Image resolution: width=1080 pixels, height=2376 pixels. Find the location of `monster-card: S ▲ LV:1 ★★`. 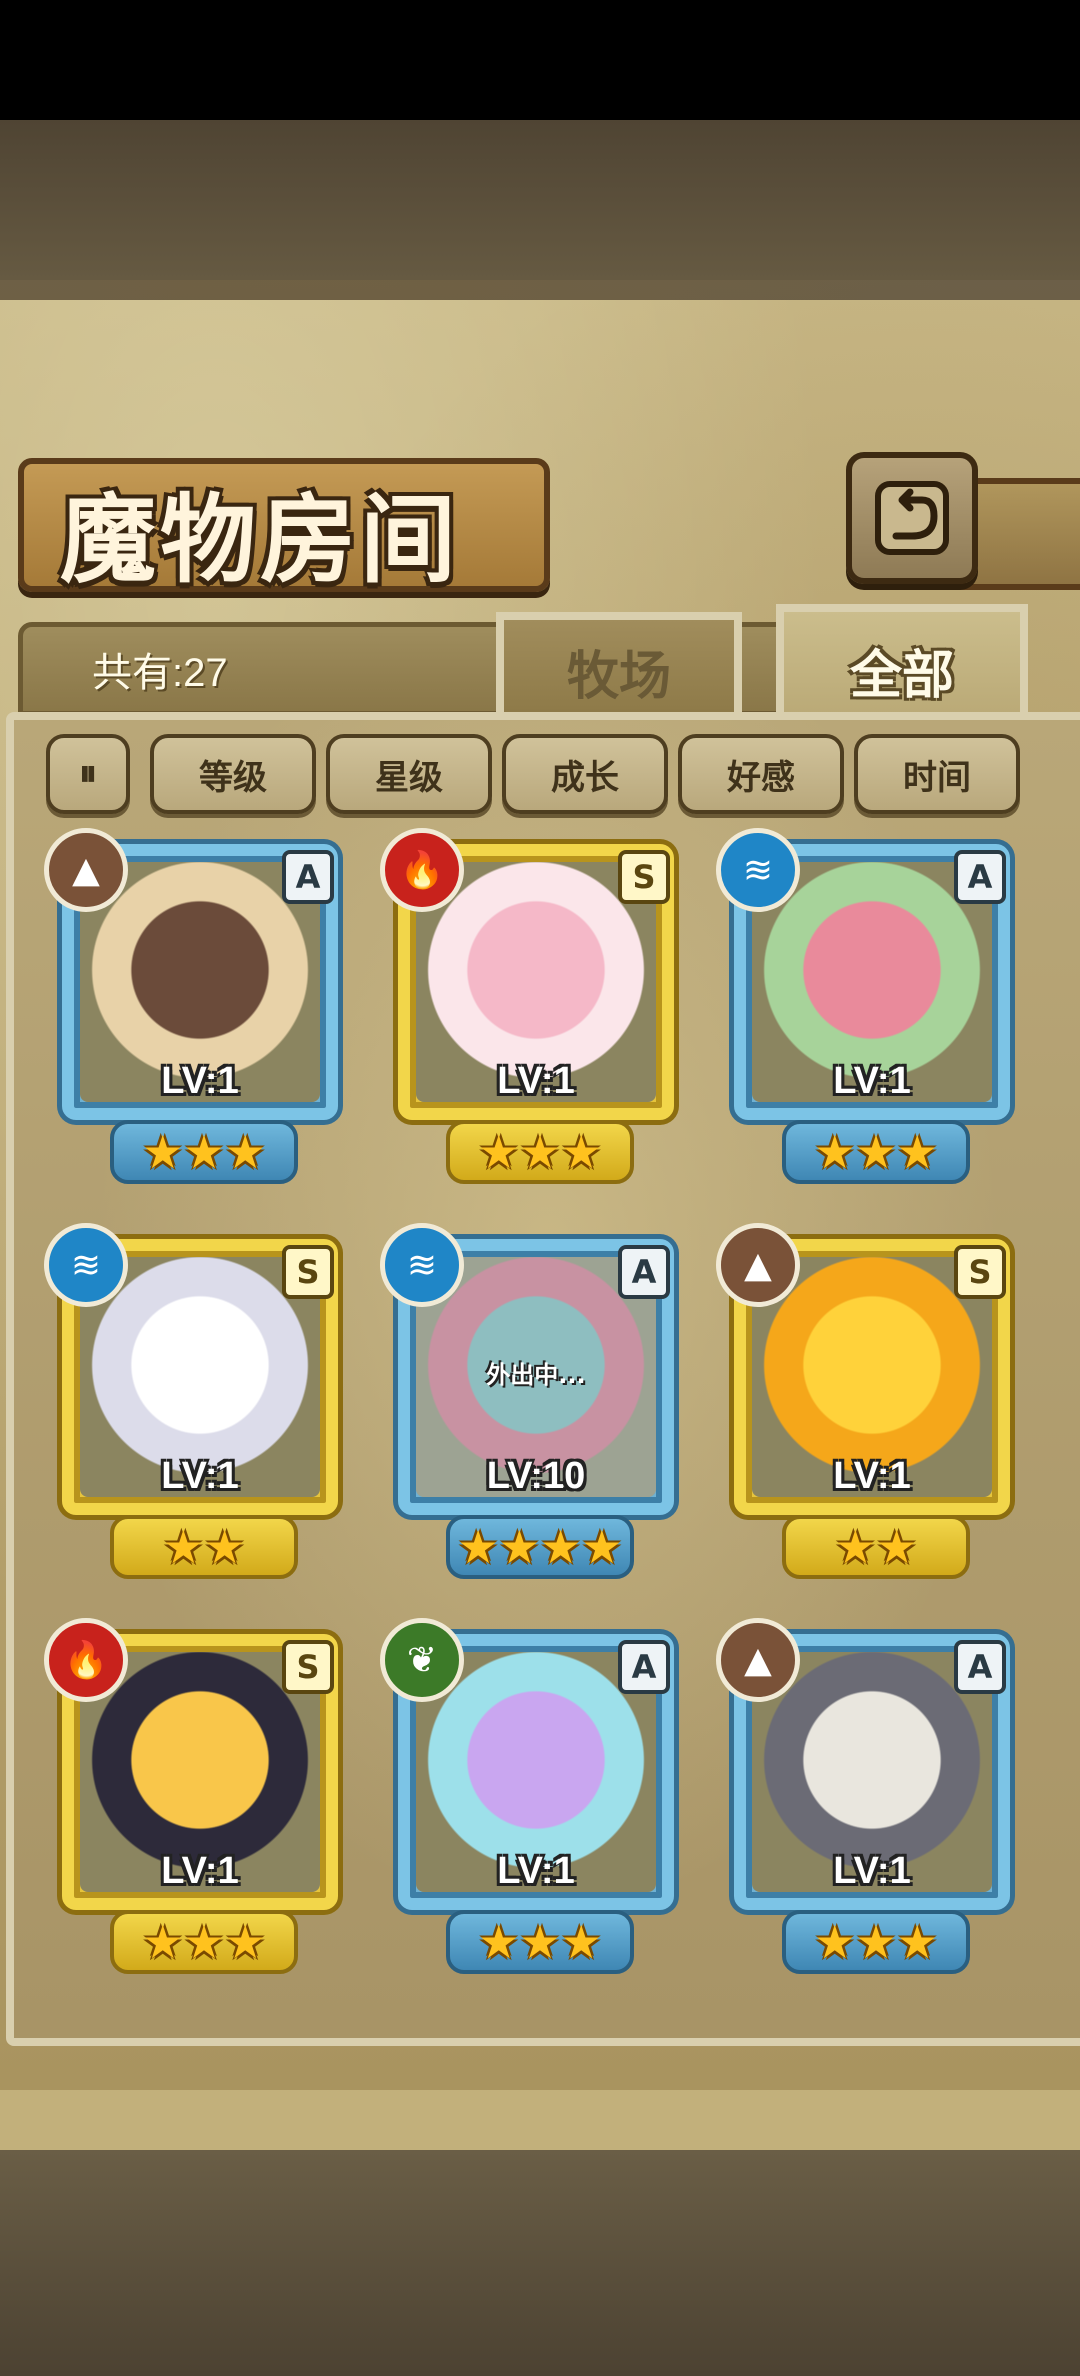

monster-card: S ▲ LV:1 ★★ is located at coordinates (869, 1401).